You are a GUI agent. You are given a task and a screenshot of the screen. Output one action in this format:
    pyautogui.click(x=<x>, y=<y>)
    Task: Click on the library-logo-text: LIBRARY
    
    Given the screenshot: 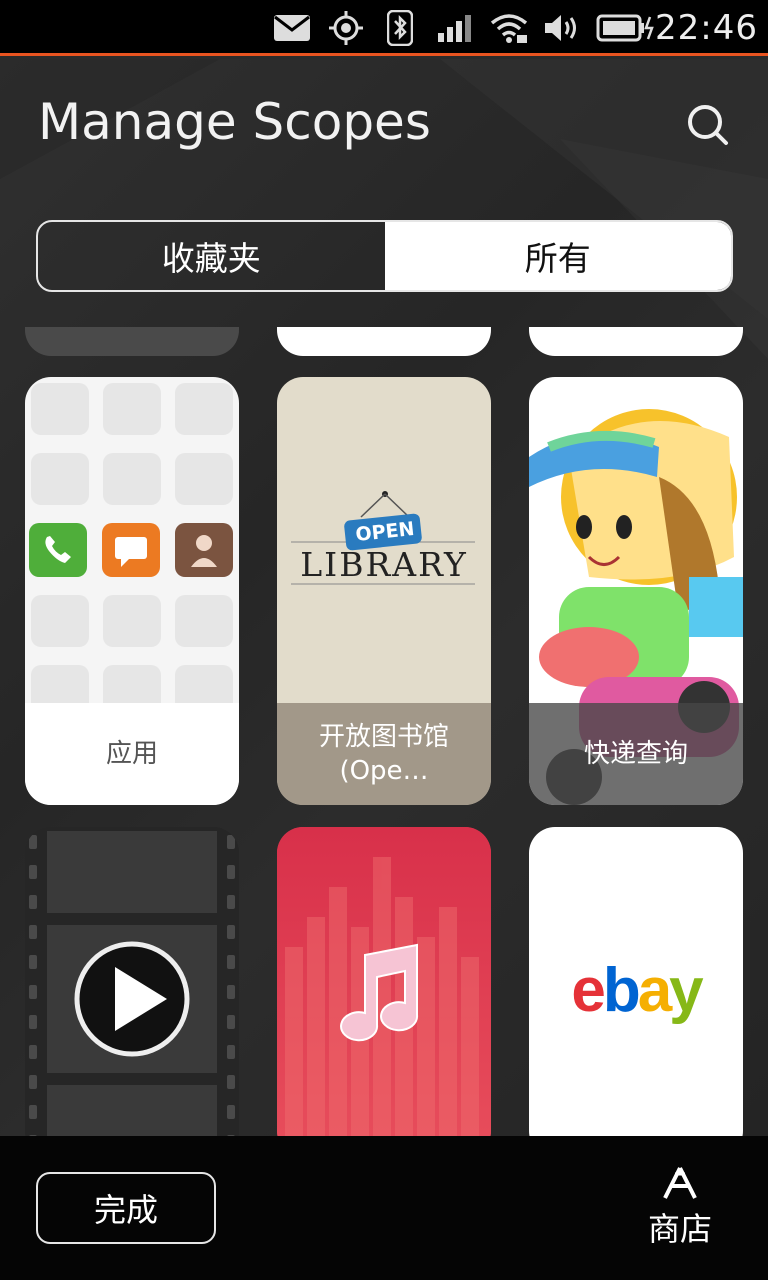 What is the action you would take?
    pyautogui.click(x=384, y=564)
    